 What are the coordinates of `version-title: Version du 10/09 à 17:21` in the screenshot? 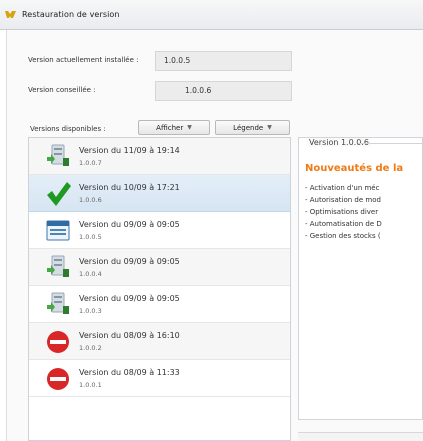 It's located at (129, 187).